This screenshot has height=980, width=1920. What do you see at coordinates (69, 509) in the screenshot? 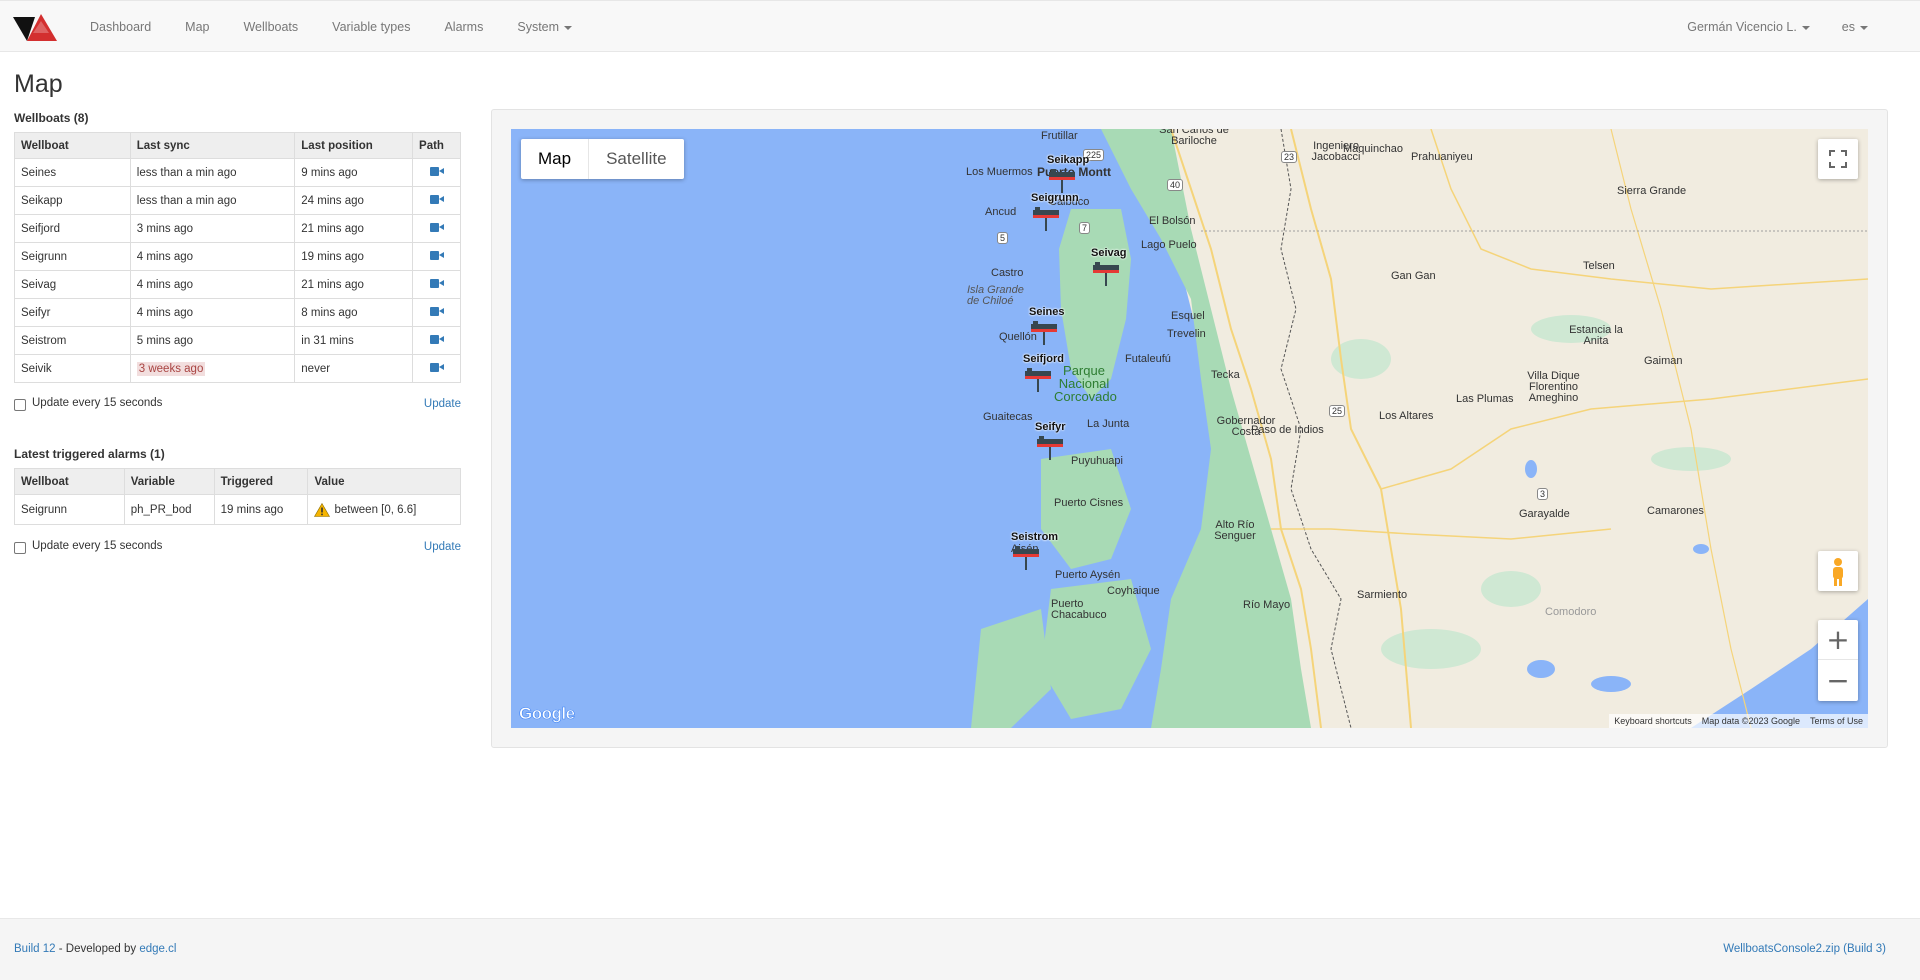
I see `alarm-wellboat: Seigrunn` at bounding box center [69, 509].